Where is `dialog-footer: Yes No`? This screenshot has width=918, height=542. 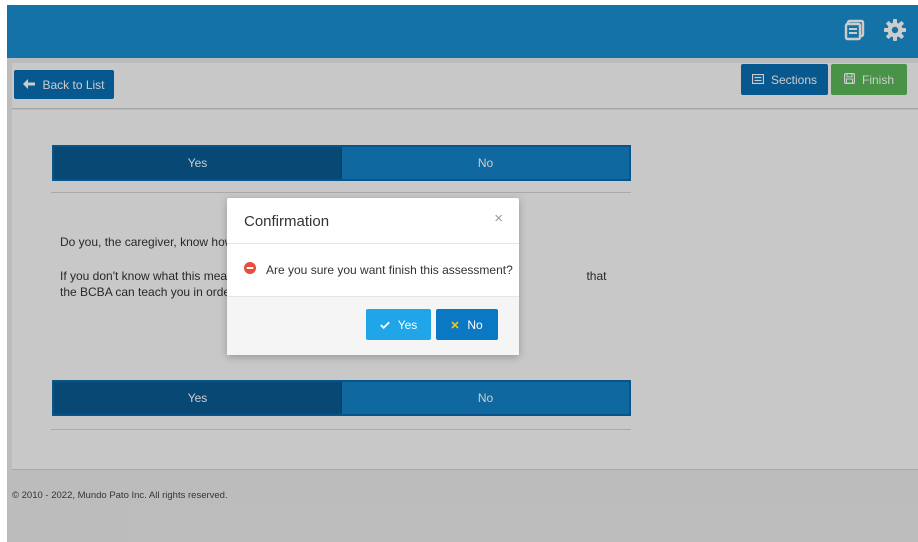
dialog-footer: Yes No is located at coordinates (373, 325).